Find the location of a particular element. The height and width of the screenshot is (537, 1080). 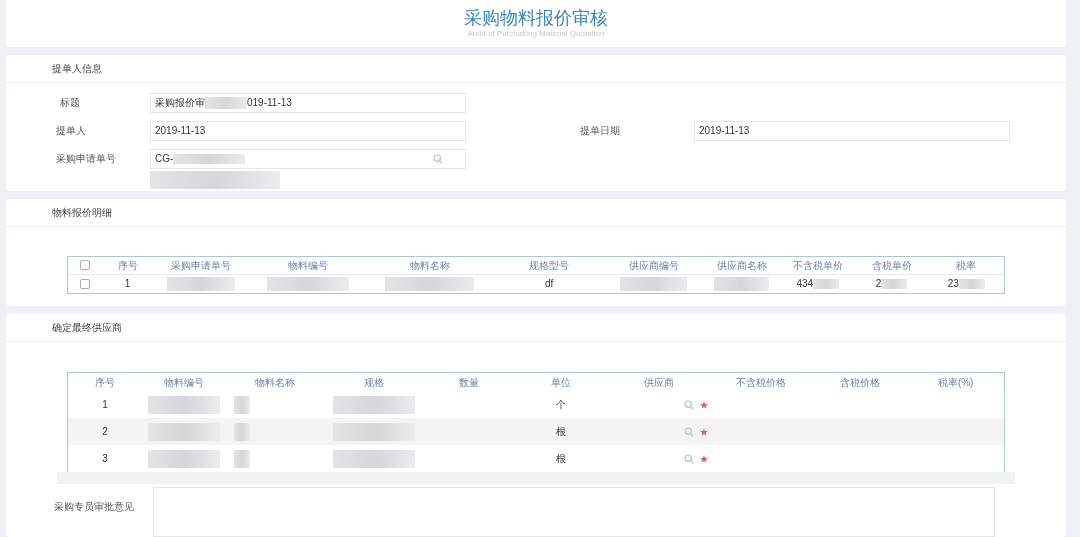

field-label: 标题 is located at coordinates (70, 103).